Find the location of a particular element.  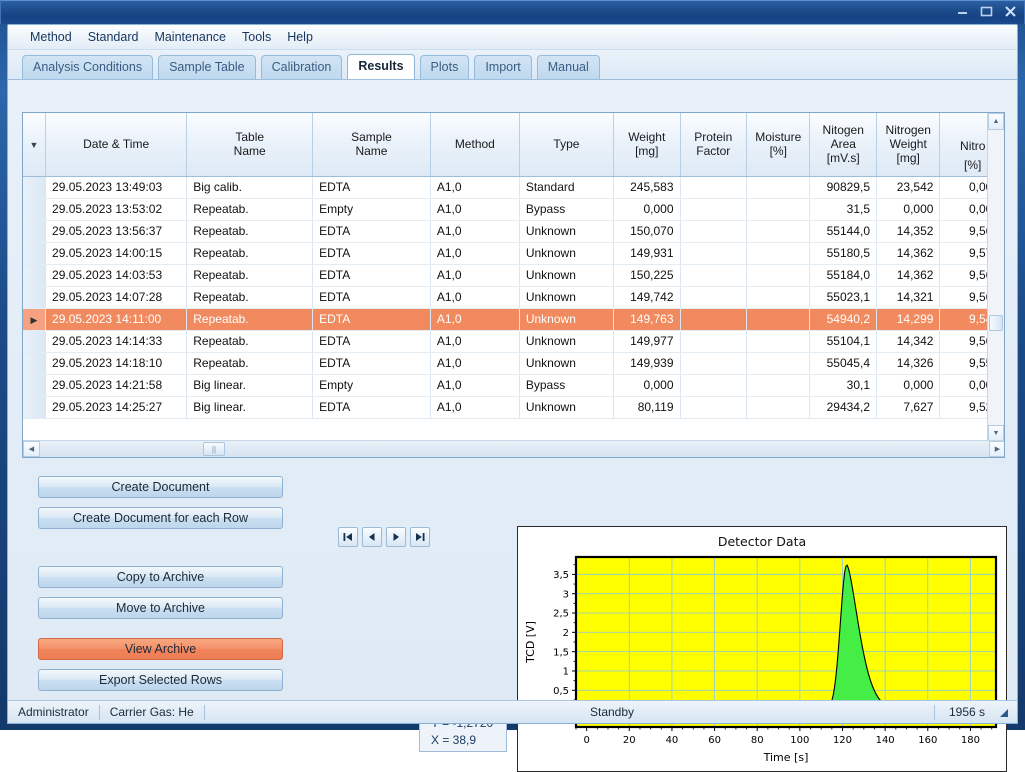

menu-maintenance: Maintenance is located at coordinates (190, 37).